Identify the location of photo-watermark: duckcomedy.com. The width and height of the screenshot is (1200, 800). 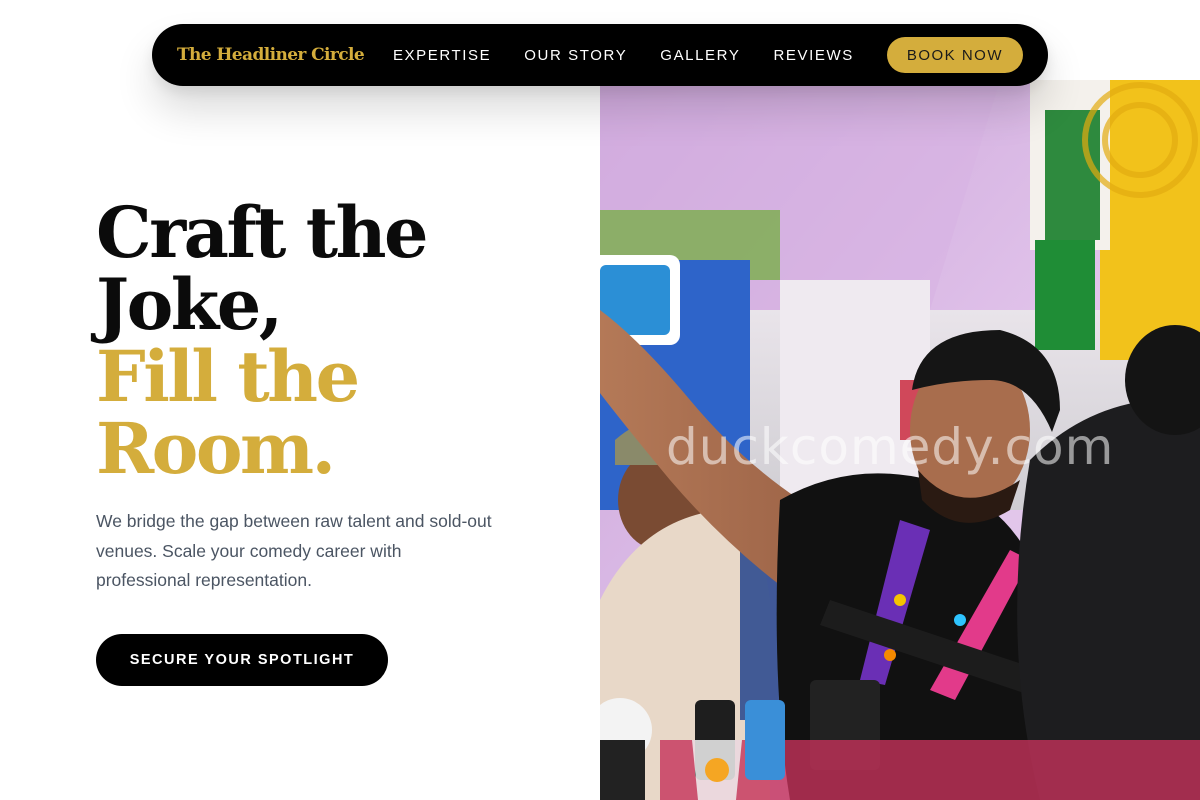
(890, 447).